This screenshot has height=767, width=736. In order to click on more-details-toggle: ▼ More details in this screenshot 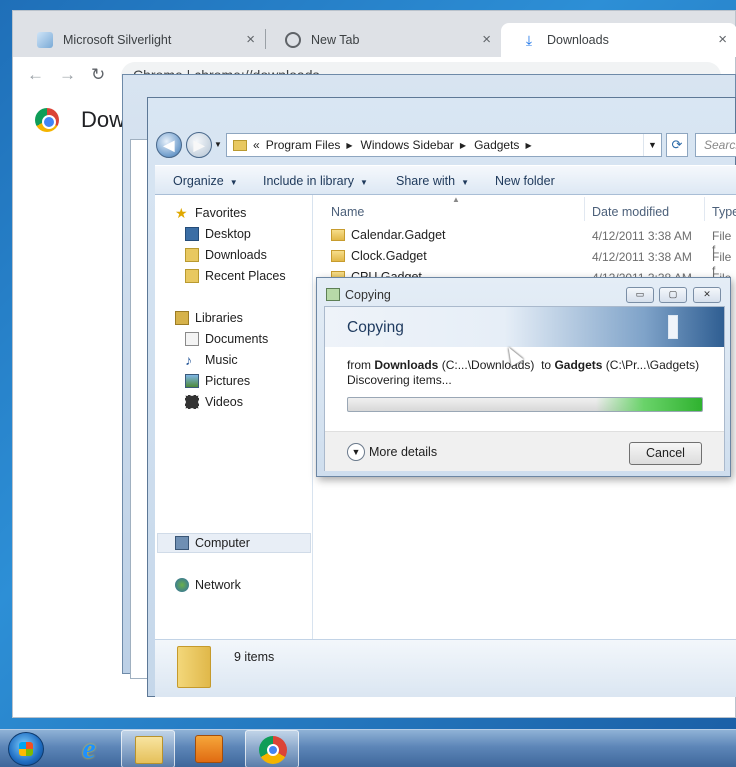, I will do `click(392, 452)`.